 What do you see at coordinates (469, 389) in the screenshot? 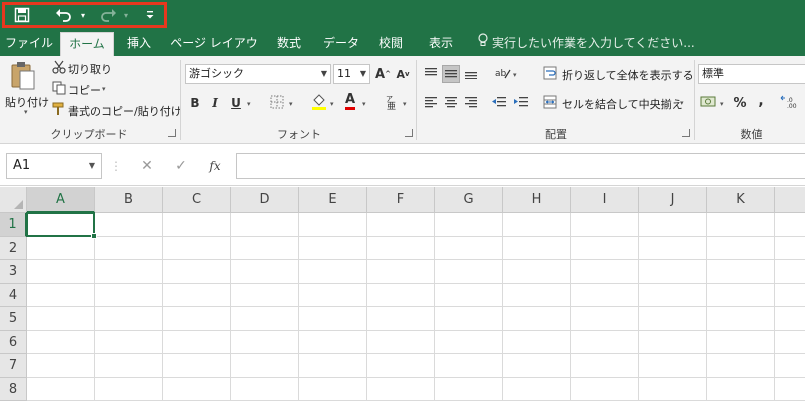
I see `cell-g8` at bounding box center [469, 389].